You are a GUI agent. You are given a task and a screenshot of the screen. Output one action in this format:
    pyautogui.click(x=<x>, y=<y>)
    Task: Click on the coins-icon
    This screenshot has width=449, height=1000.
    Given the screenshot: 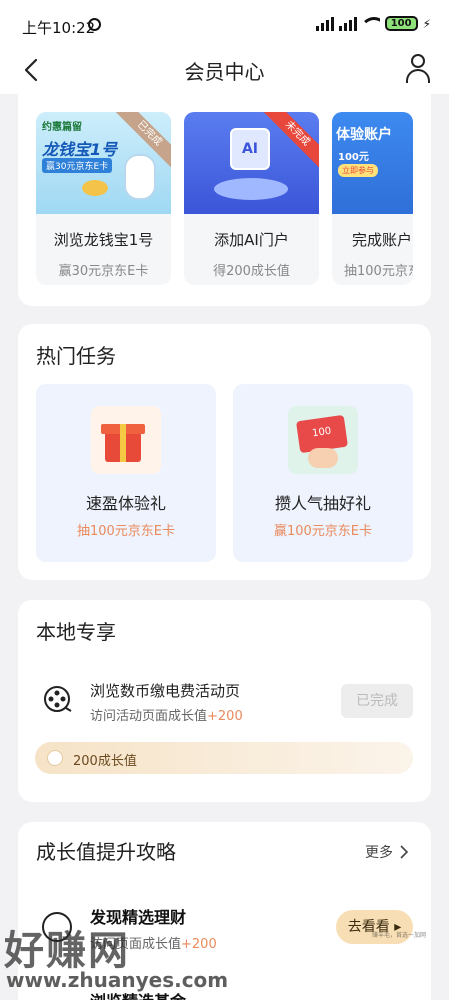 What is the action you would take?
    pyautogui.click(x=95, y=188)
    